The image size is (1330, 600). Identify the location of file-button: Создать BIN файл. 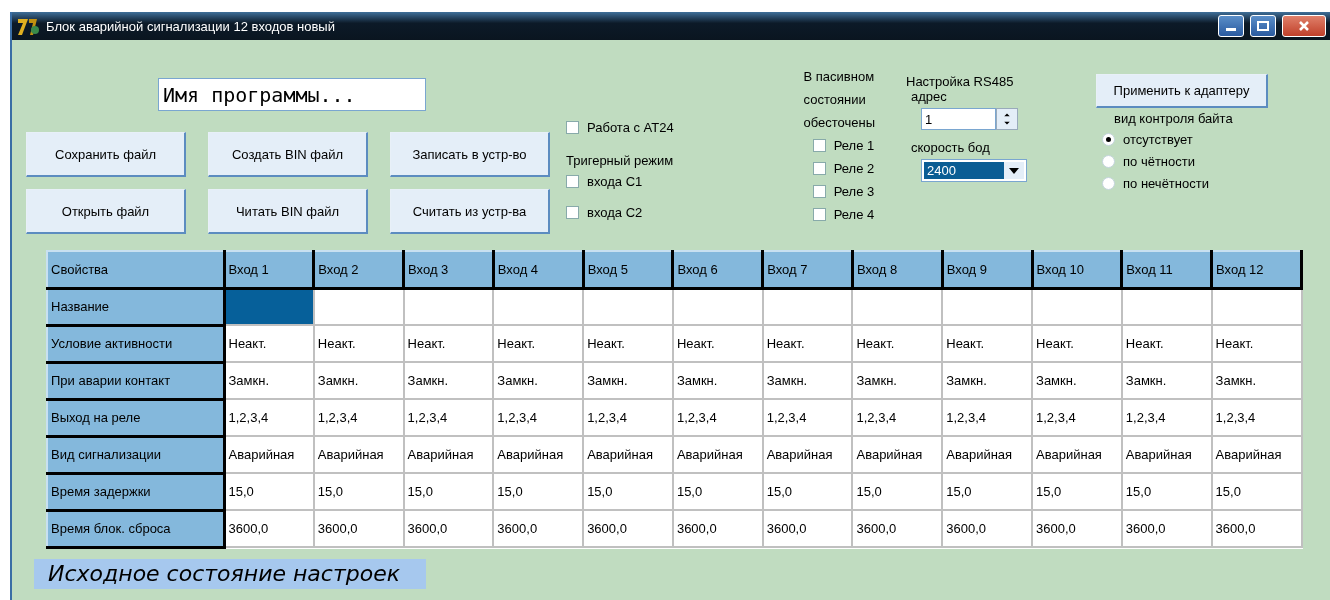
(288, 154).